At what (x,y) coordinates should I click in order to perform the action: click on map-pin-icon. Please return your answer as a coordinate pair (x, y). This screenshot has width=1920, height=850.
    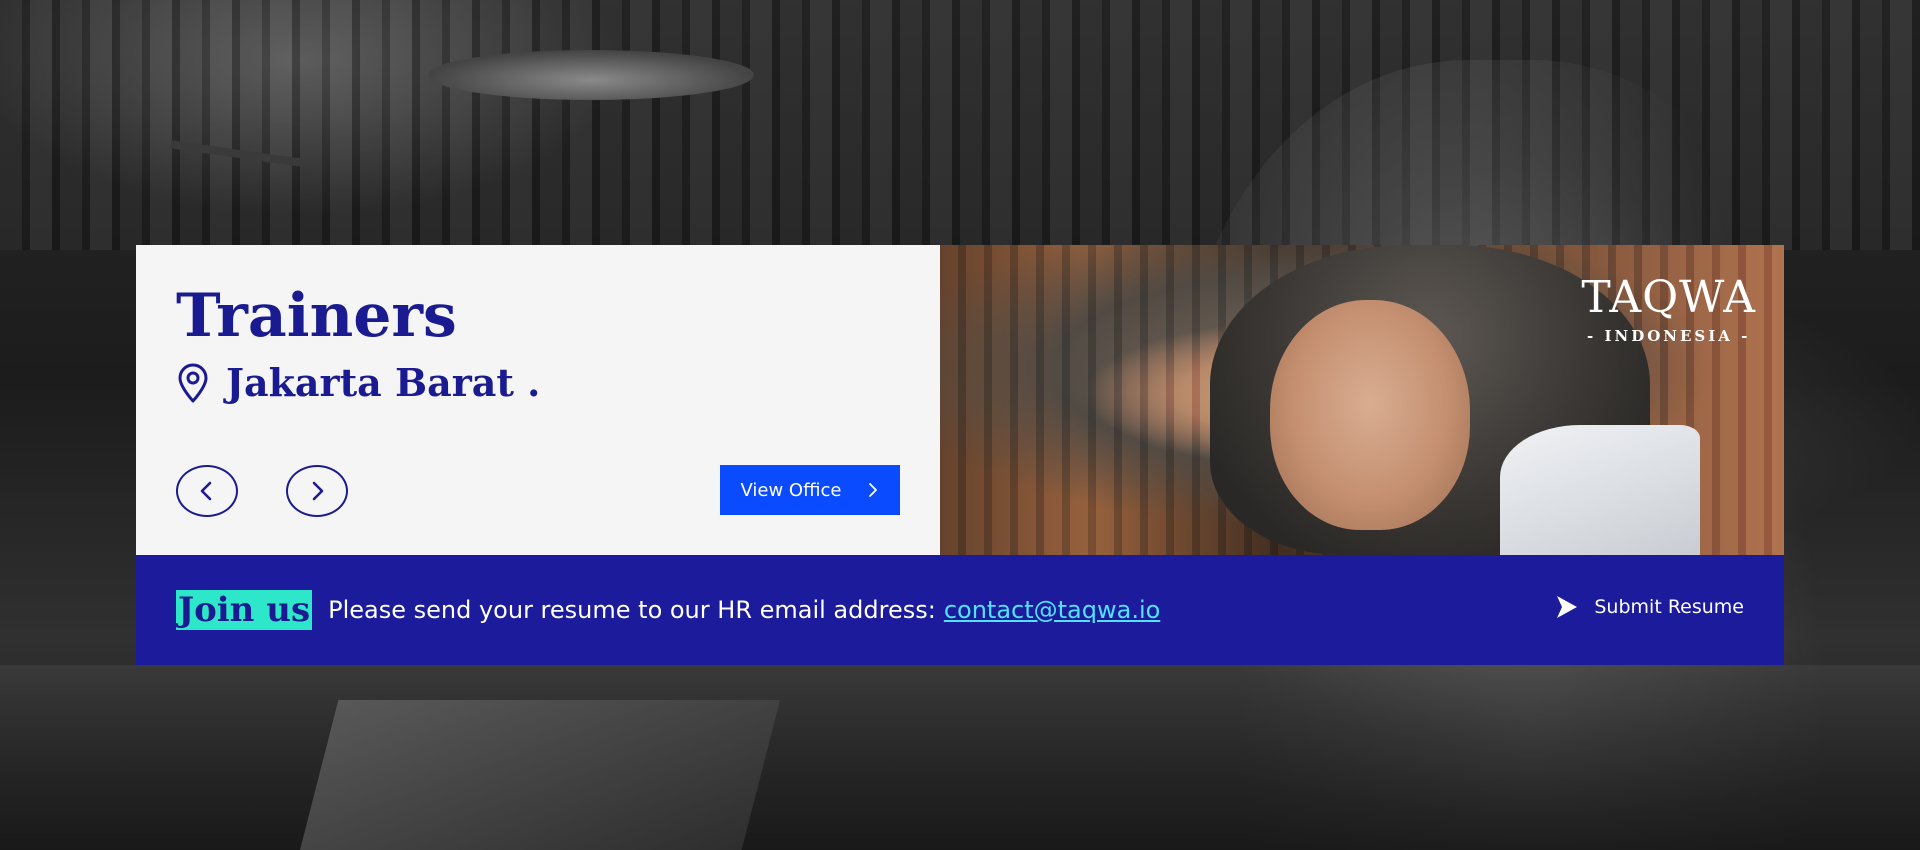
    Looking at the image, I should click on (193, 383).